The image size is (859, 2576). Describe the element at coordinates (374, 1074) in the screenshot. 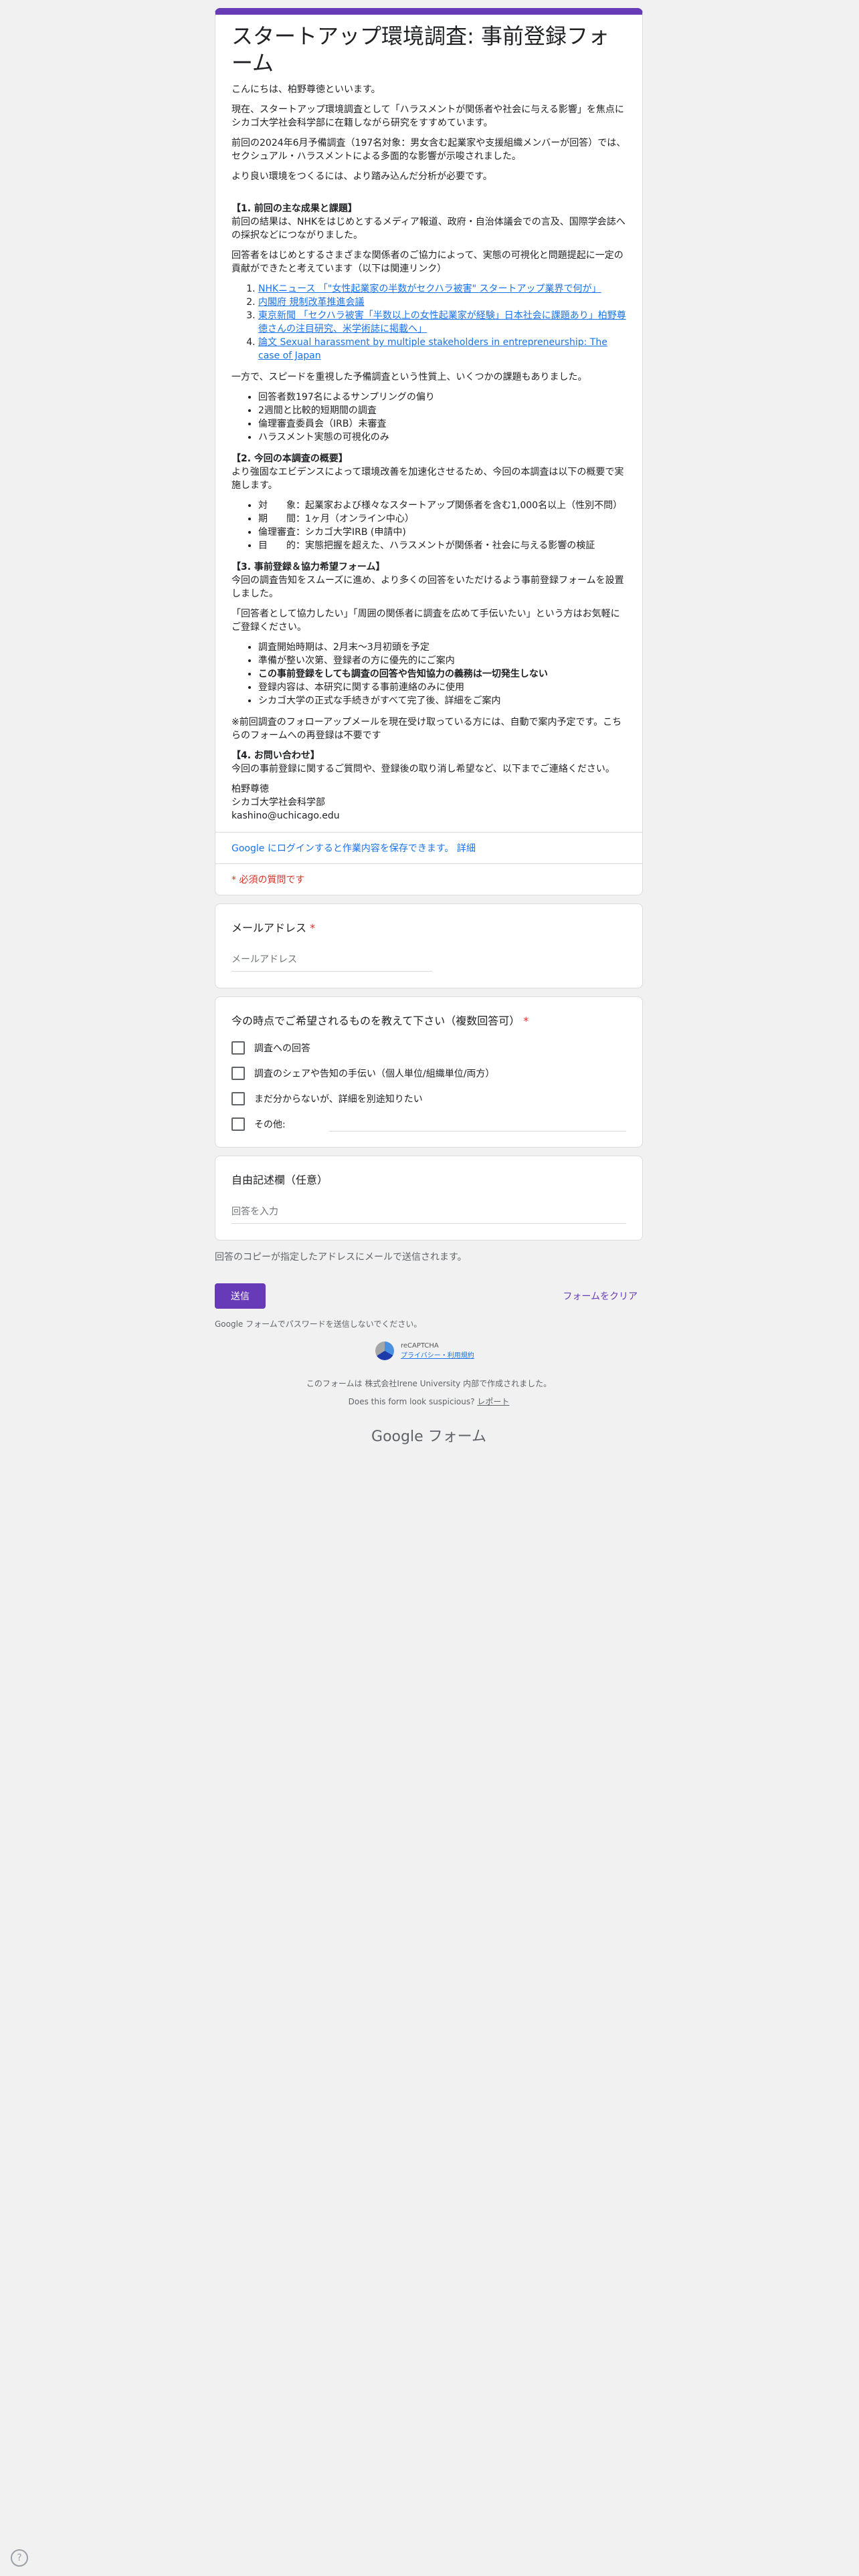

I see `checkbox-label: 調査のシェアや告知の手伝い（個人単位/組織単位/両方）` at that location.